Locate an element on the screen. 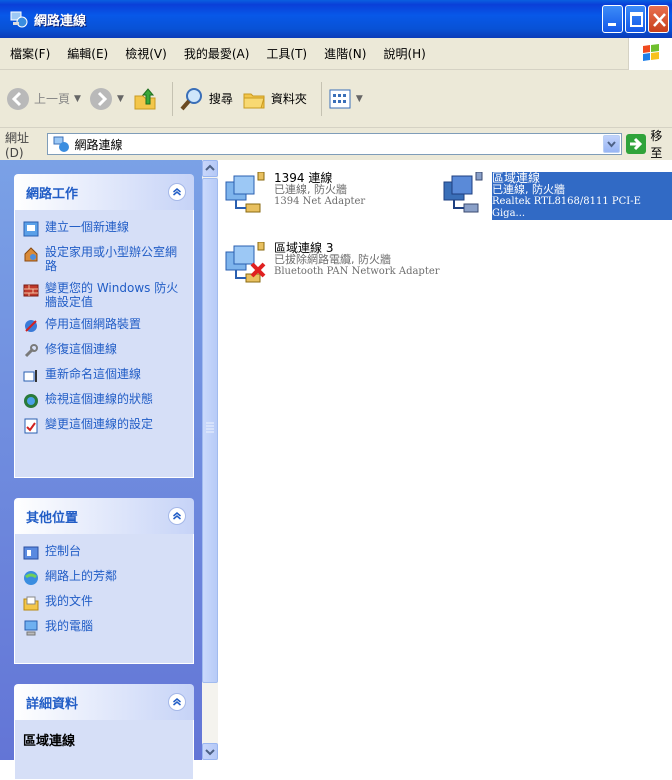 The image size is (672, 780). other-places-header: 其他位置 is located at coordinates (104, 516).